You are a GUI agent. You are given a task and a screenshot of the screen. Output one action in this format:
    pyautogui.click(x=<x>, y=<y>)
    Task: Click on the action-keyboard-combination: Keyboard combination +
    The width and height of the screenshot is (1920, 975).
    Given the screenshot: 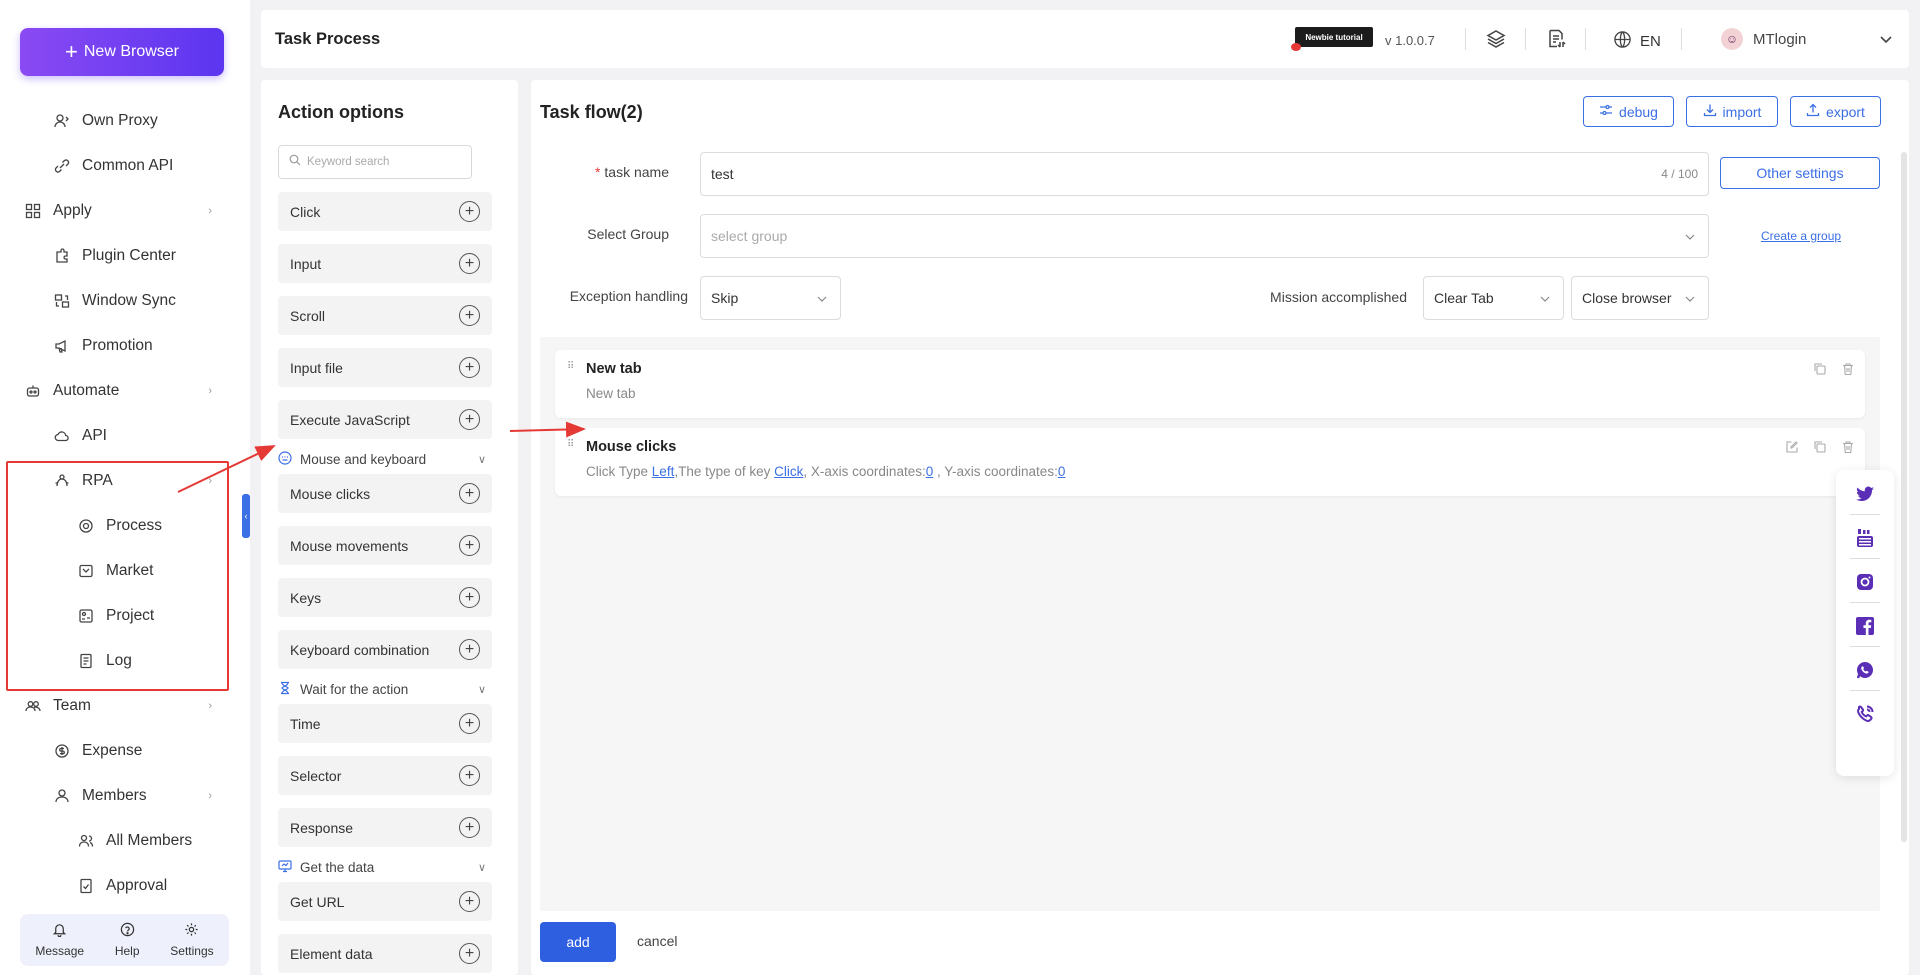 What is the action you would take?
    pyautogui.click(x=385, y=649)
    